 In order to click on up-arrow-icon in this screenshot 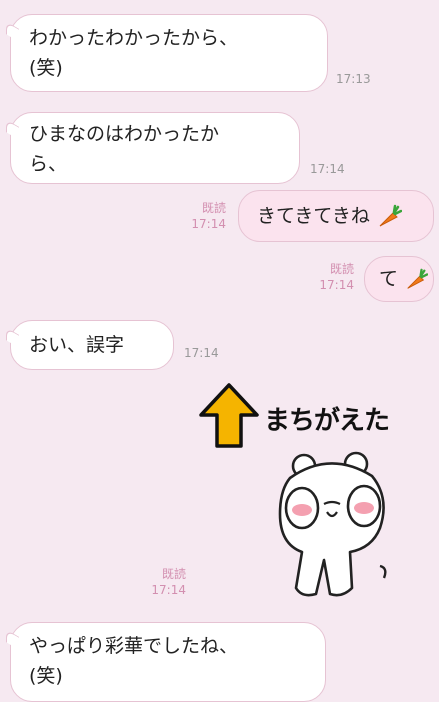, I will do `click(229, 415)`.